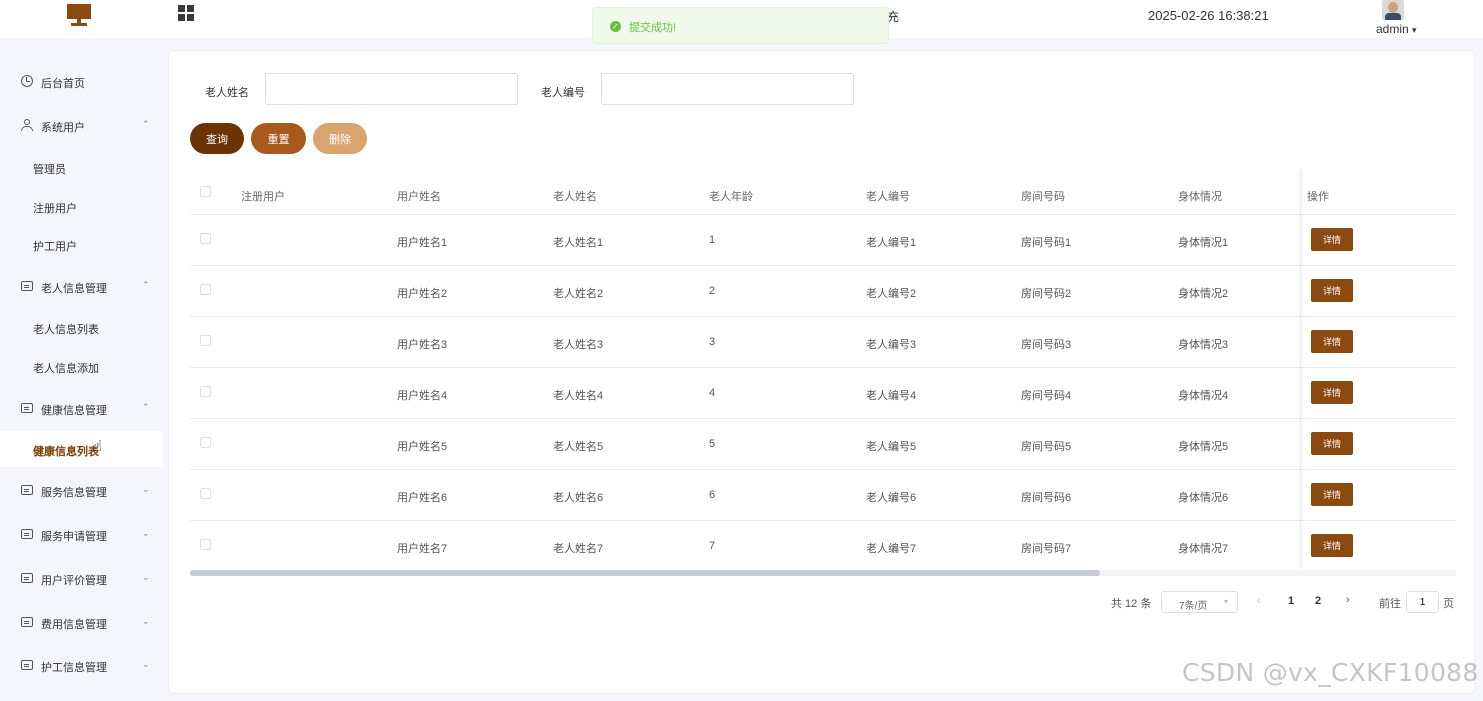 This screenshot has height=701, width=1483. What do you see at coordinates (81, 125) in the screenshot?
I see `sidebar-item-system-users: 系统用户 ⌃` at bounding box center [81, 125].